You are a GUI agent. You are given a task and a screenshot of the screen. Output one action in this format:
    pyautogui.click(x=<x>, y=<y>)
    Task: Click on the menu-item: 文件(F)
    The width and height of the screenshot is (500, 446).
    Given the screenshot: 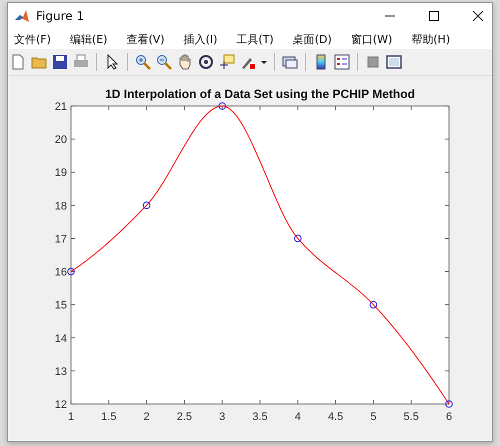 What is the action you would take?
    pyautogui.click(x=32, y=39)
    